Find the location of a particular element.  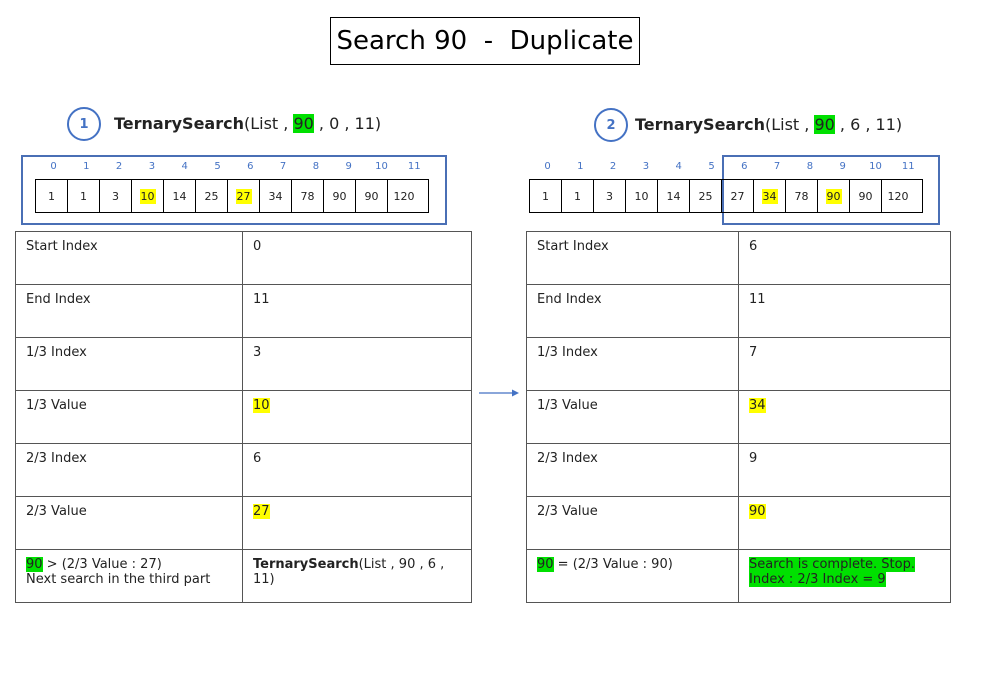

table-row: 2/3 Index 9 is located at coordinates (738, 470).